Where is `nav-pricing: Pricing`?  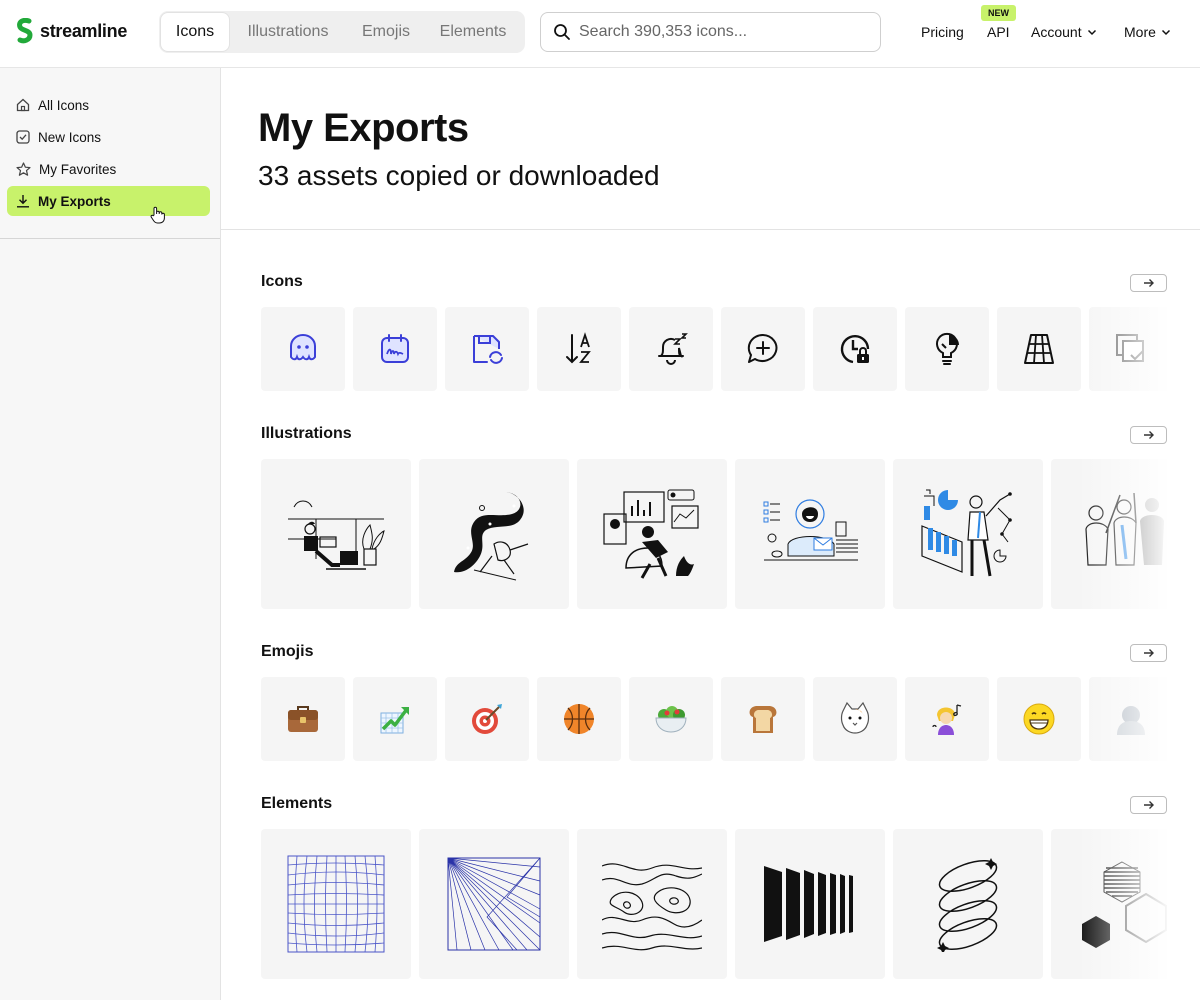
nav-pricing: Pricing is located at coordinates (942, 32).